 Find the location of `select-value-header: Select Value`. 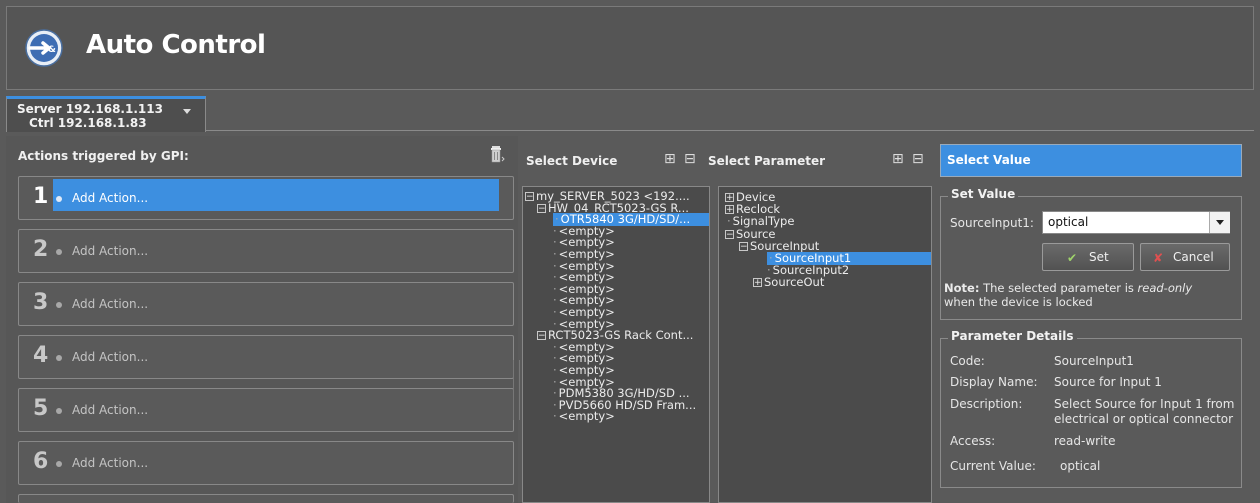

select-value-header: Select Value is located at coordinates (1091, 160).